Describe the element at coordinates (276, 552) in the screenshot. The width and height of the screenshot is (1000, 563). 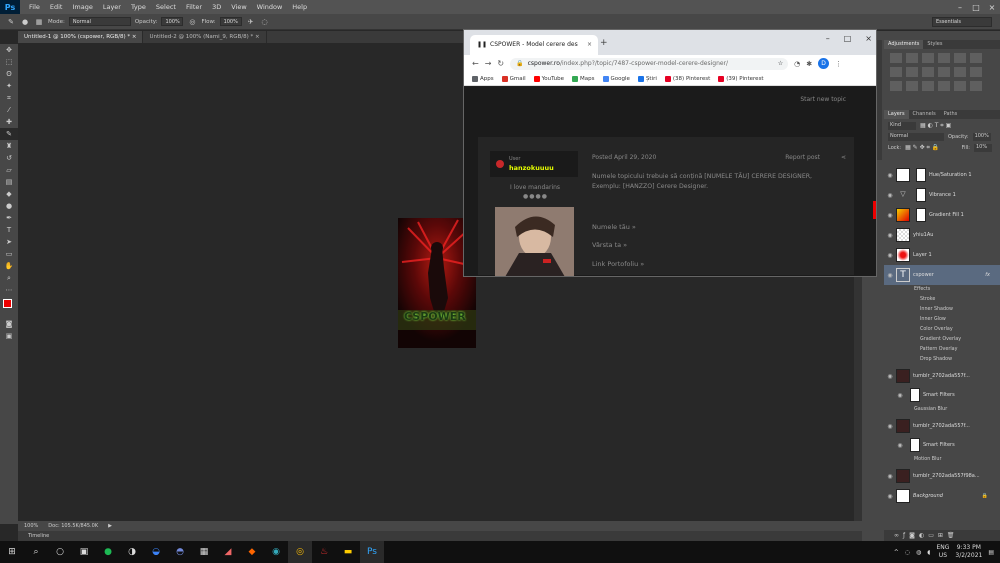
I see `edge-icon: ◉` at that location.